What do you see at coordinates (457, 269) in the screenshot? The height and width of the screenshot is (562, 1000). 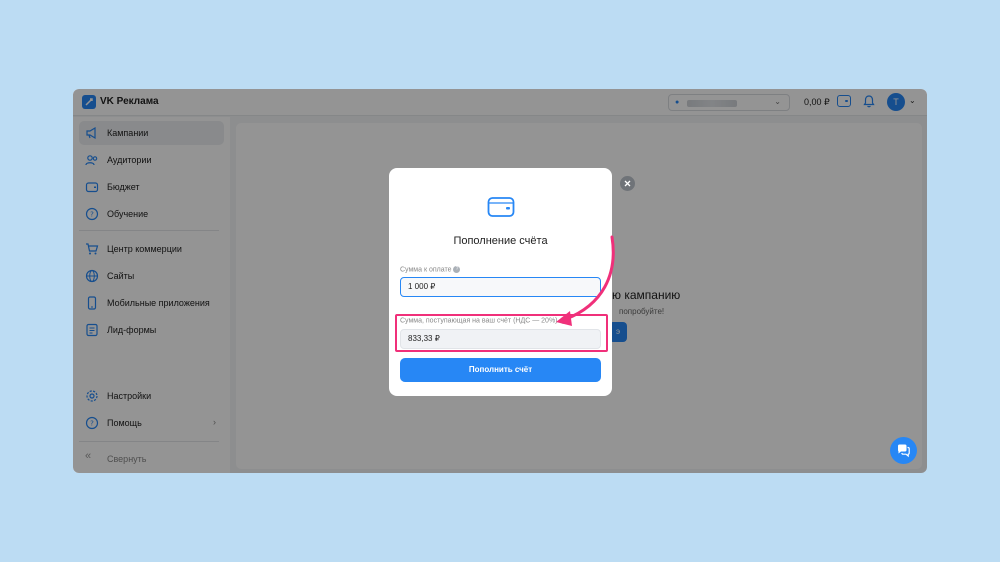 I see `help-icon: ?` at bounding box center [457, 269].